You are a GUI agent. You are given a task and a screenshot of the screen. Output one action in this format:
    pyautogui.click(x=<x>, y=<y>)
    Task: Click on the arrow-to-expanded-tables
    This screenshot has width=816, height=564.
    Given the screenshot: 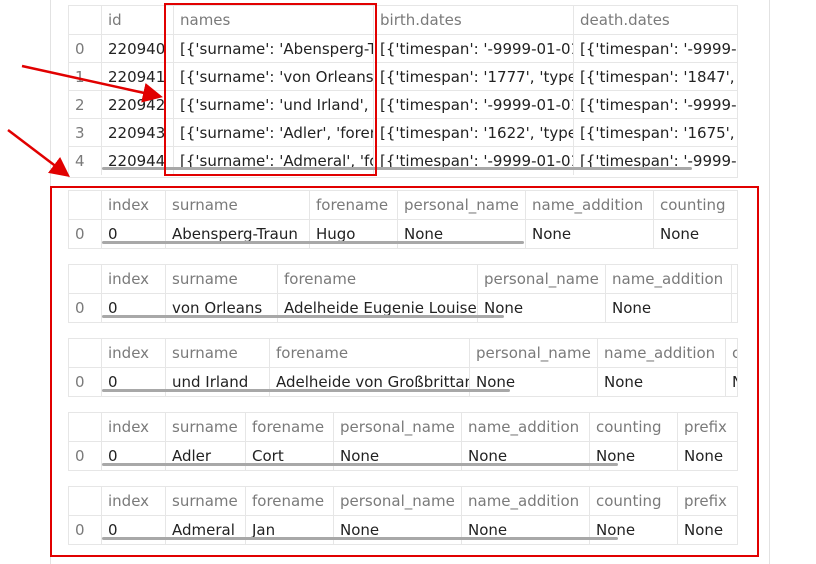 What is the action you would take?
    pyautogui.click(x=38, y=153)
    